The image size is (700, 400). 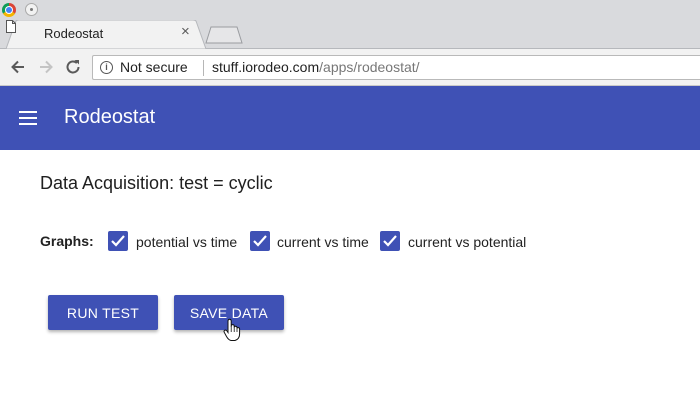 I want to click on menu-icon, so click(x=28, y=118).